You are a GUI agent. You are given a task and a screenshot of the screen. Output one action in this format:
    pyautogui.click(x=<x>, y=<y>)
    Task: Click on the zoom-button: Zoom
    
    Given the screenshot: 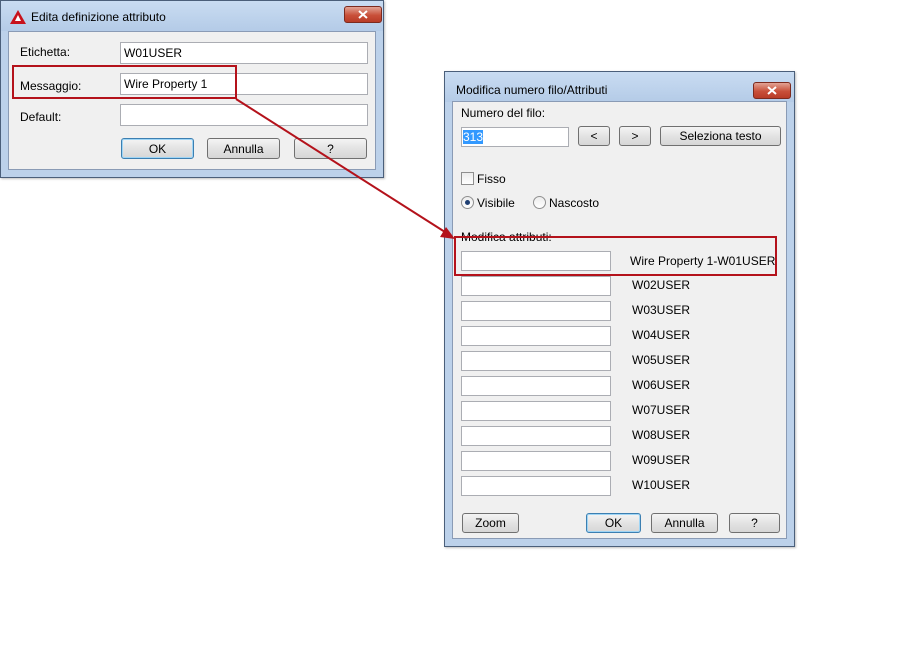 What is the action you would take?
    pyautogui.click(x=490, y=523)
    